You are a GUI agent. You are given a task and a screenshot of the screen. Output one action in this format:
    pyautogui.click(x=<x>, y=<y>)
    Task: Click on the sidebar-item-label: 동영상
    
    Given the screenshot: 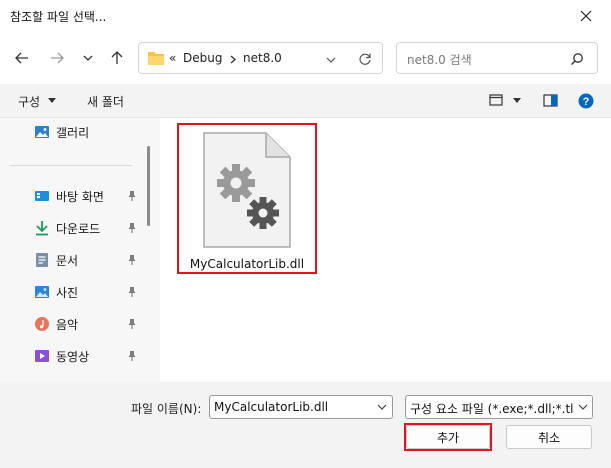 What is the action you would take?
    pyautogui.click(x=73, y=356)
    